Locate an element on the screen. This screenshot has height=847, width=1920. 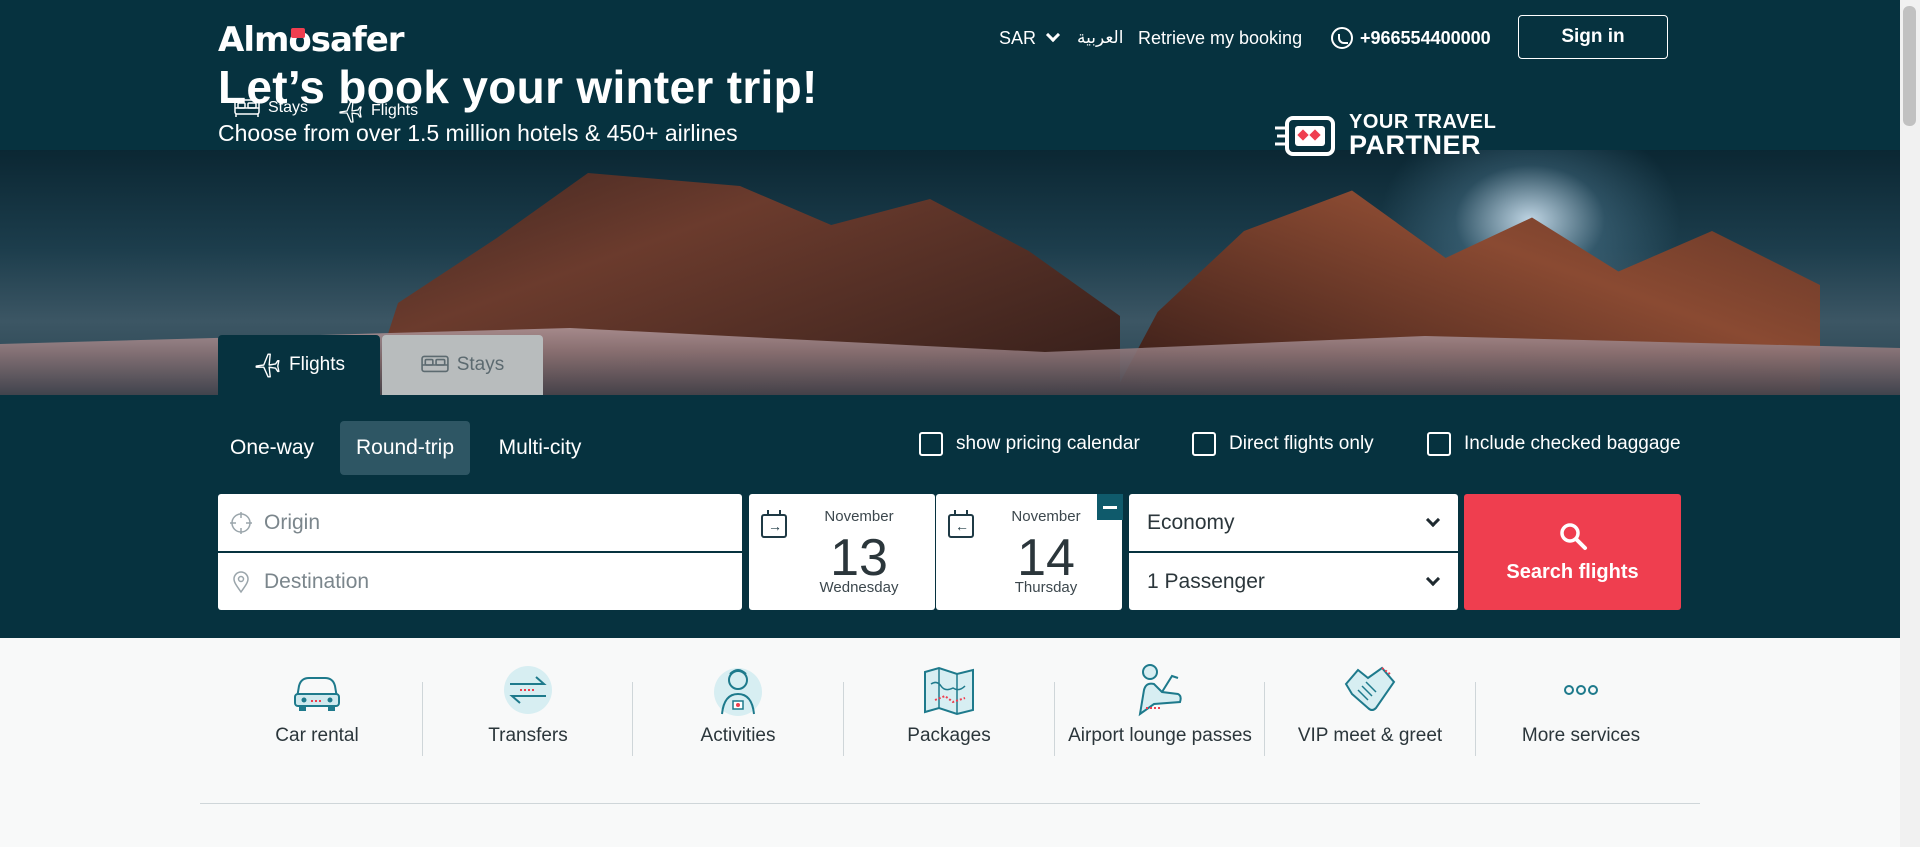
plane-icon is located at coordinates (267, 365).